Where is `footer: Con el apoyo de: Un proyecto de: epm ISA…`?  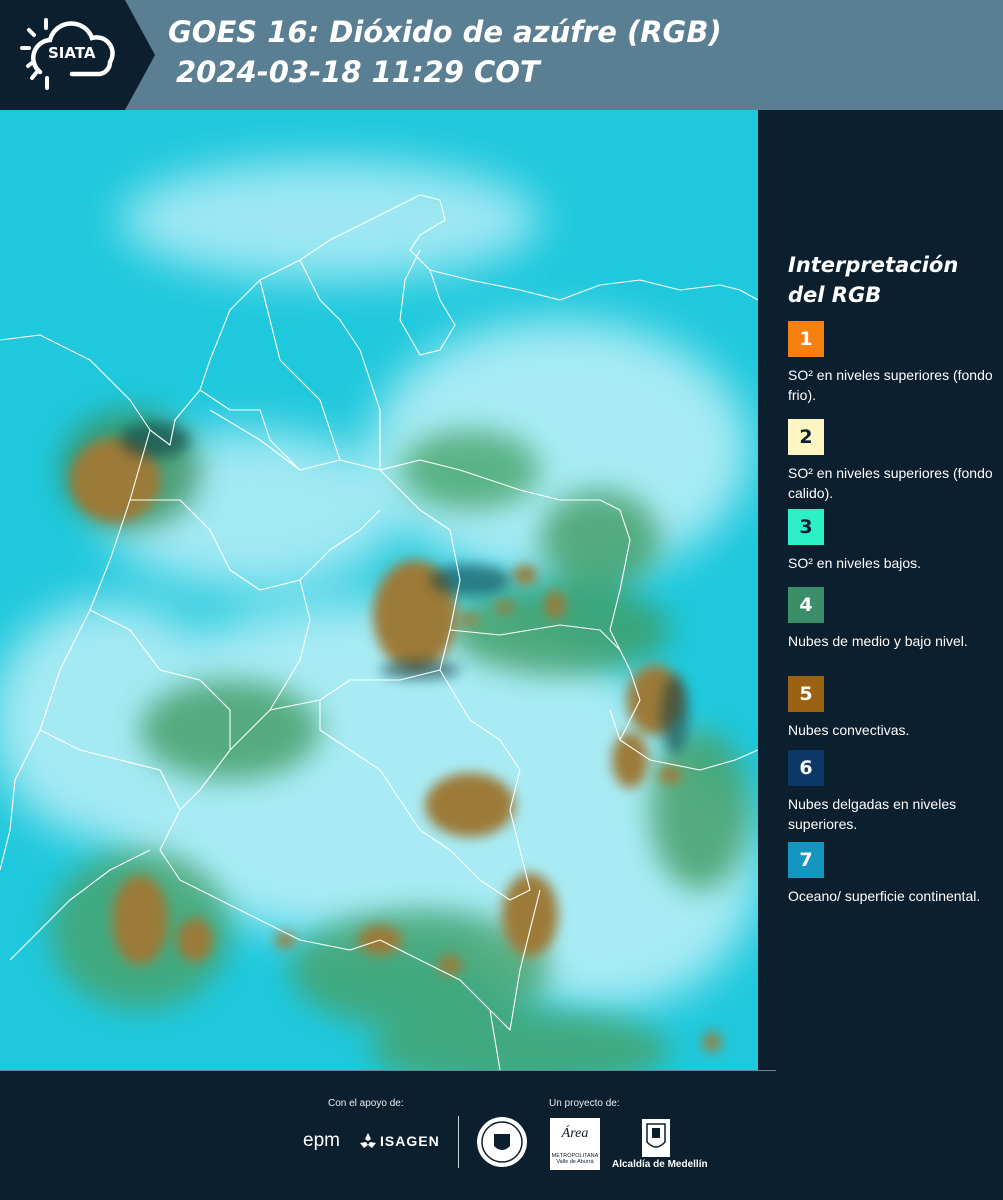
footer: Con el apoyo de: Un proyecto de: epm ISA… is located at coordinates (501, 1135).